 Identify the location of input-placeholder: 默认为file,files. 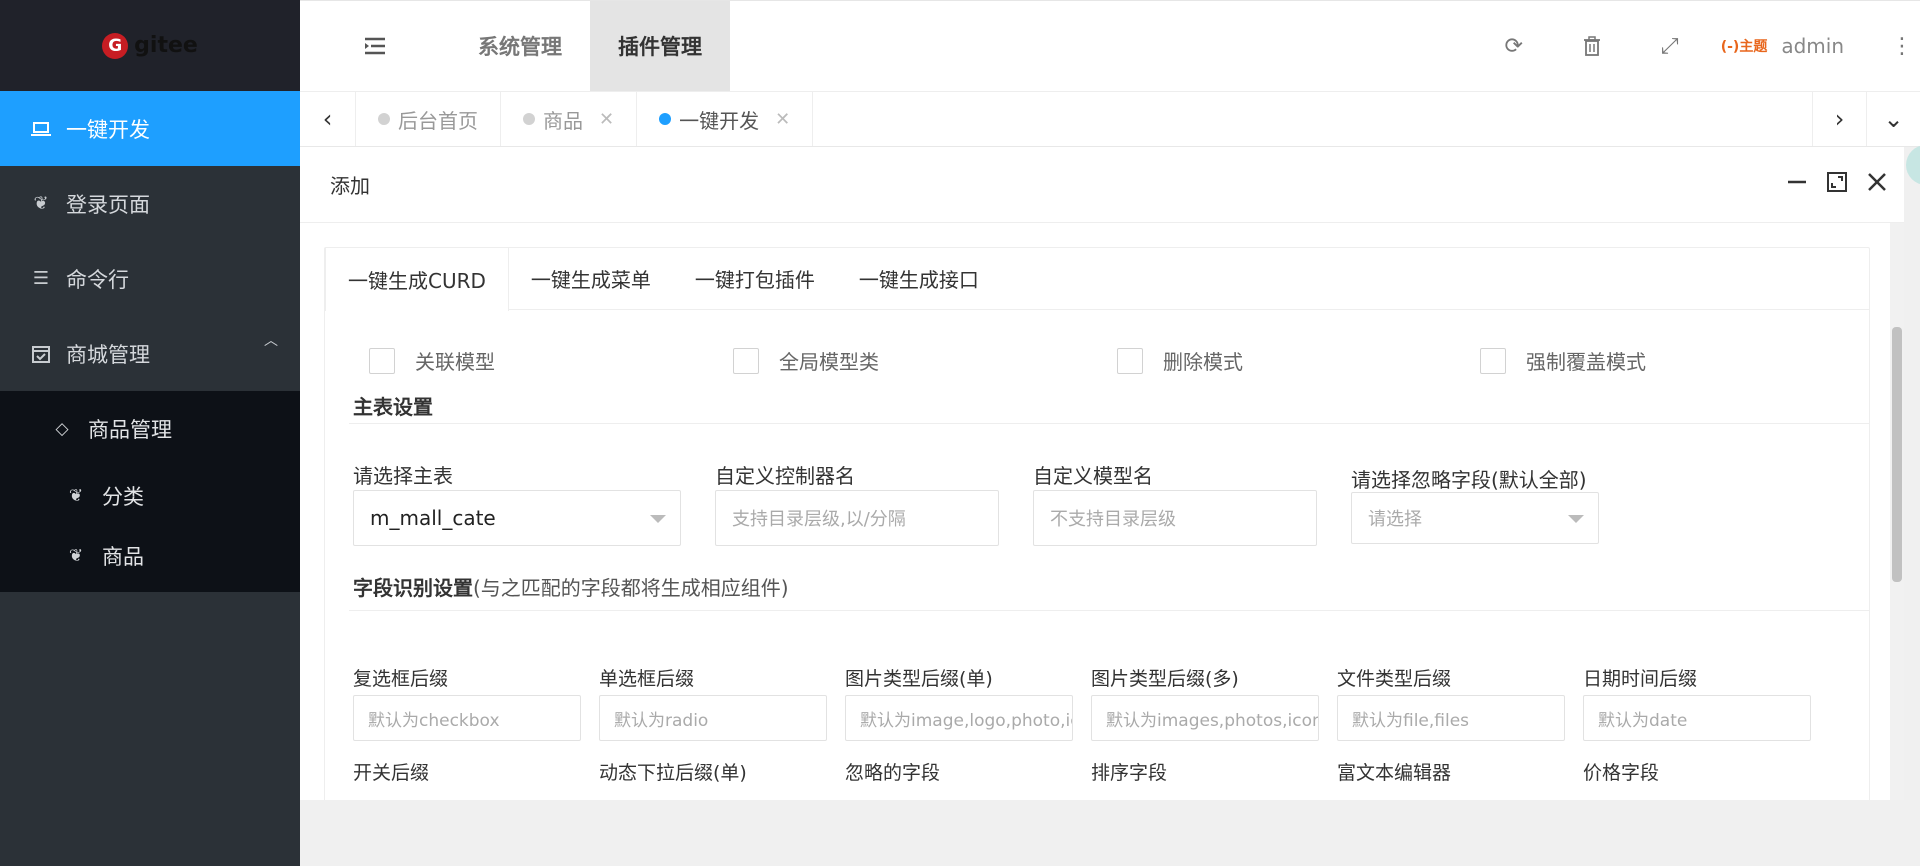
(1411, 720).